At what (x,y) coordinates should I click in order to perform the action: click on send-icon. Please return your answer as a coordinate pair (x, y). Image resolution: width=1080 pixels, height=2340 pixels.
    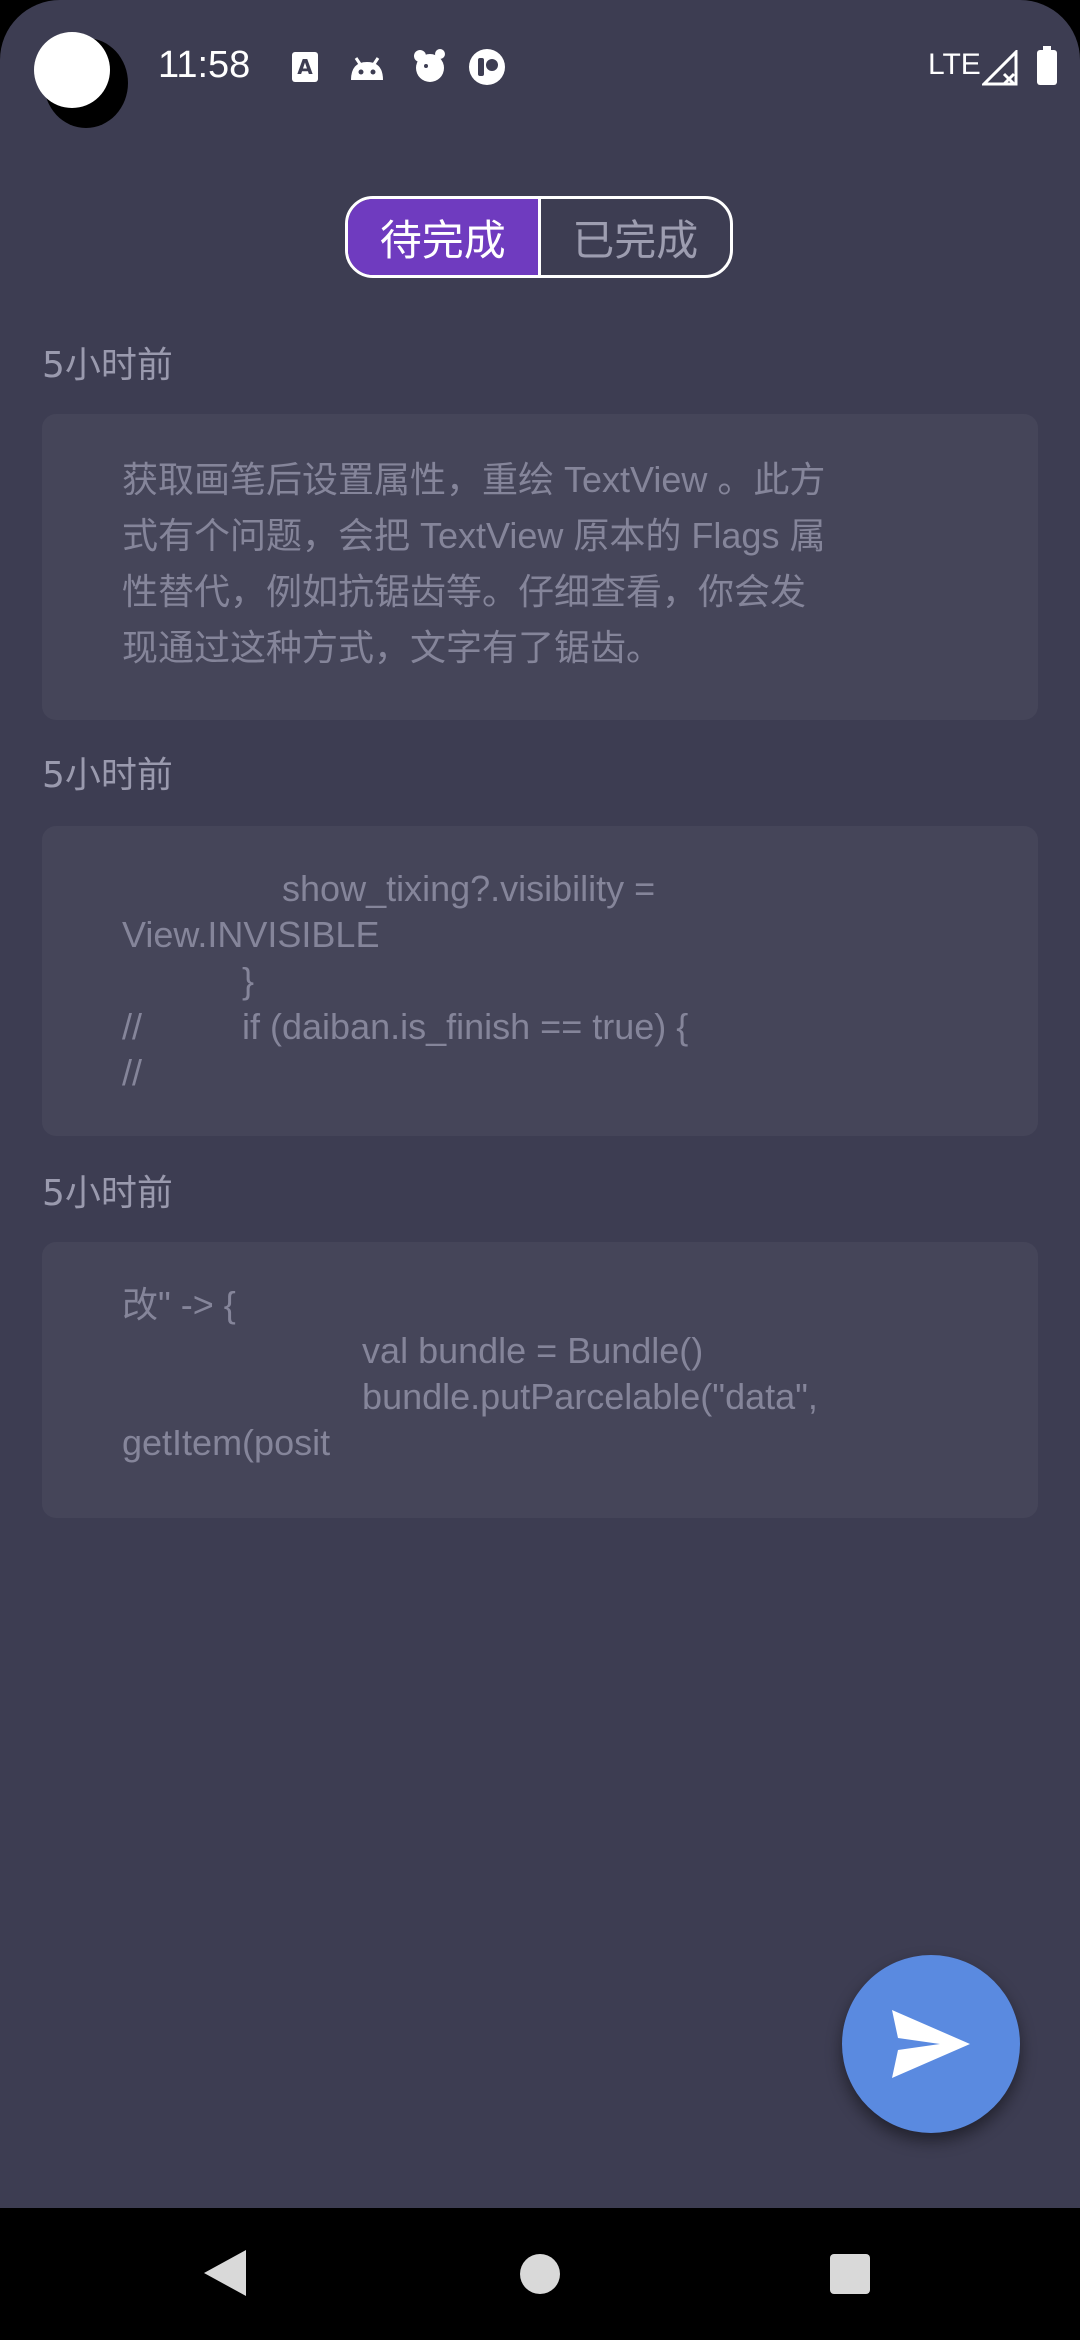
    Looking at the image, I should click on (931, 2044).